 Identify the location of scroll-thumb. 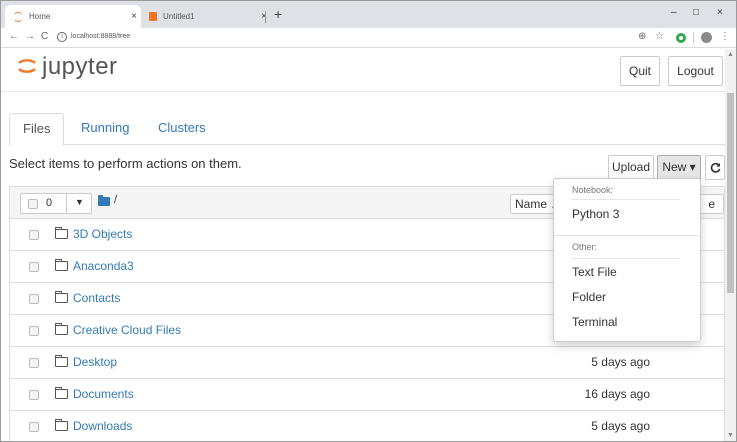
(730, 193).